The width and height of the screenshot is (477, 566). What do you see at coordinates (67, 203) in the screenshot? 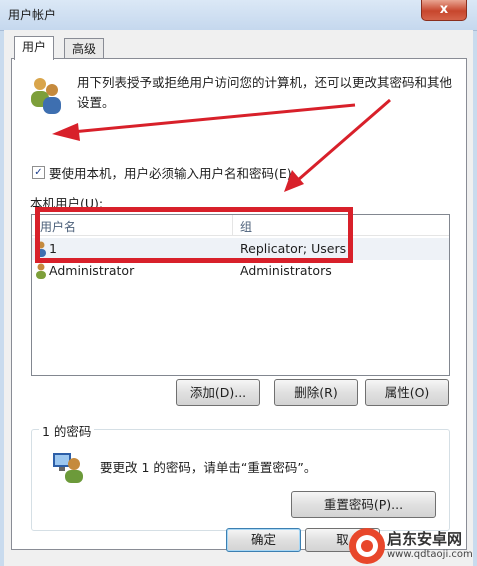
I see `users-list-label: 本机用户(U):` at bounding box center [67, 203].